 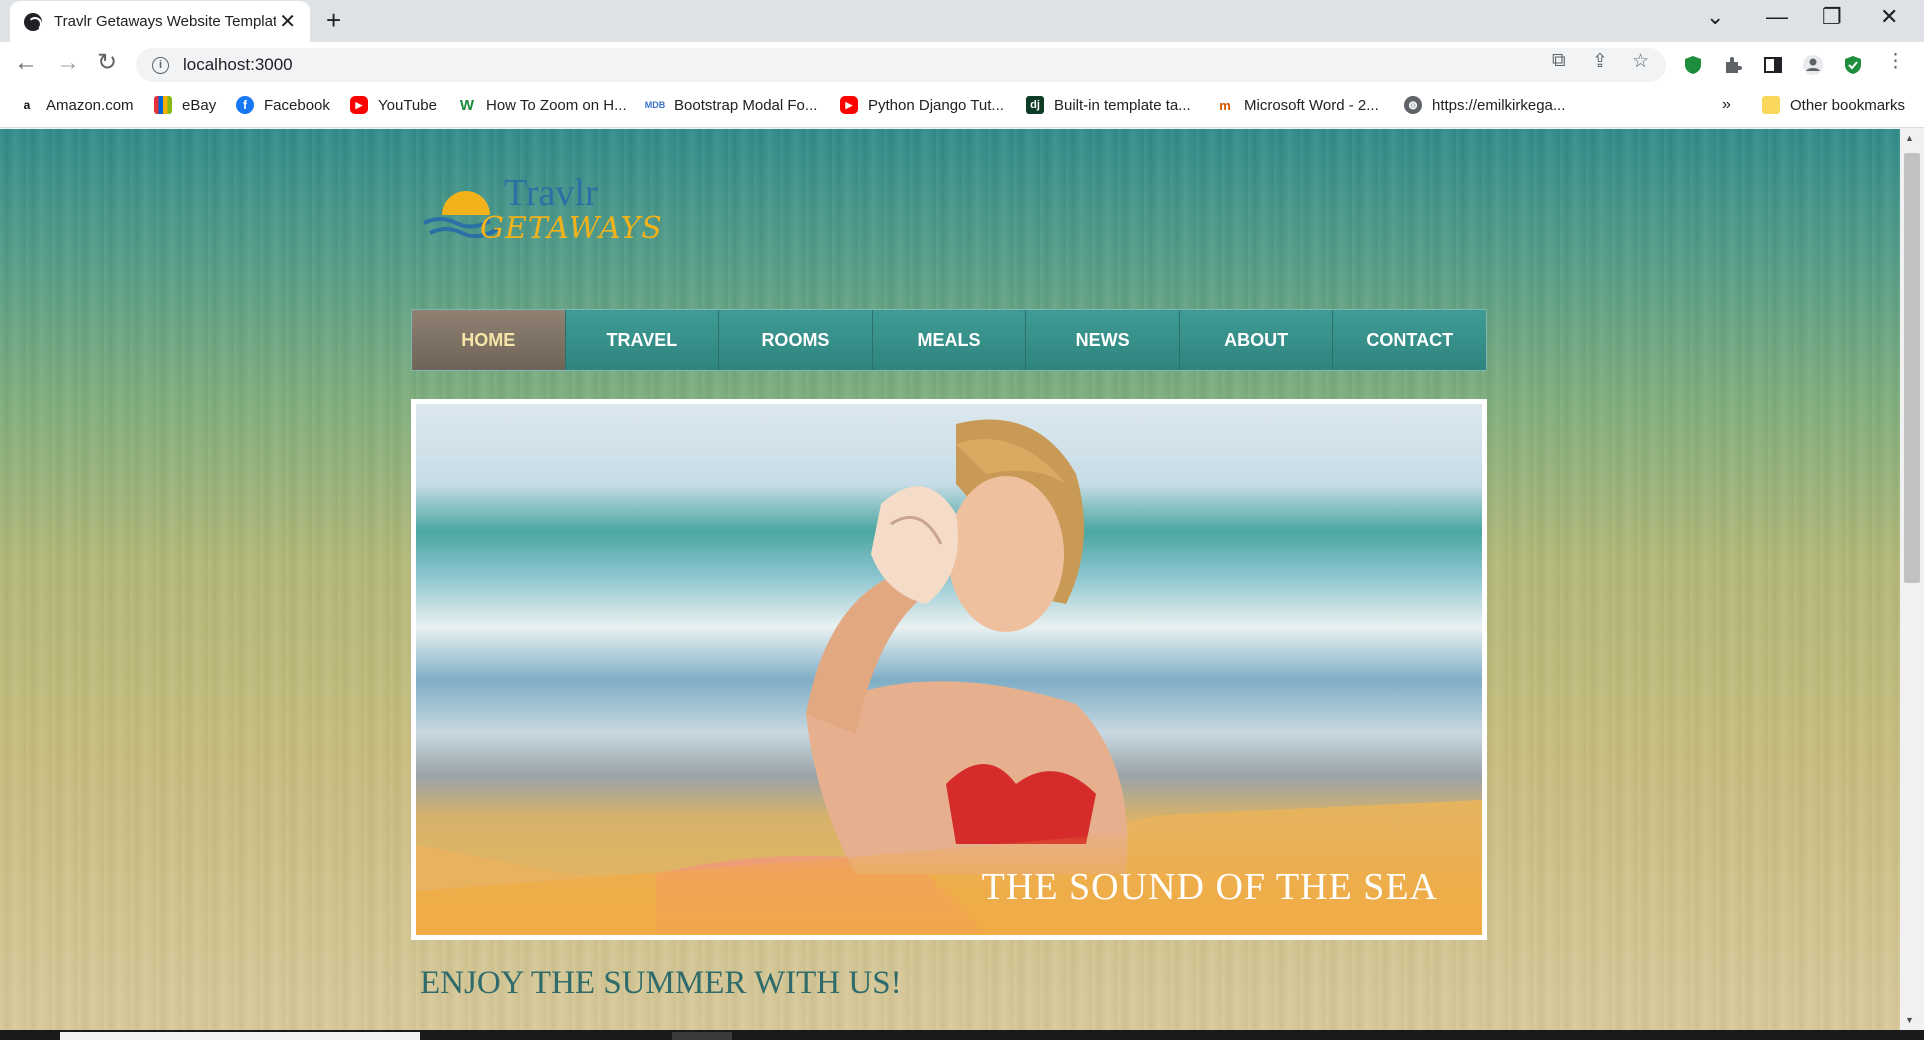 I want to click on reload-button: ↻, so click(x=107, y=63).